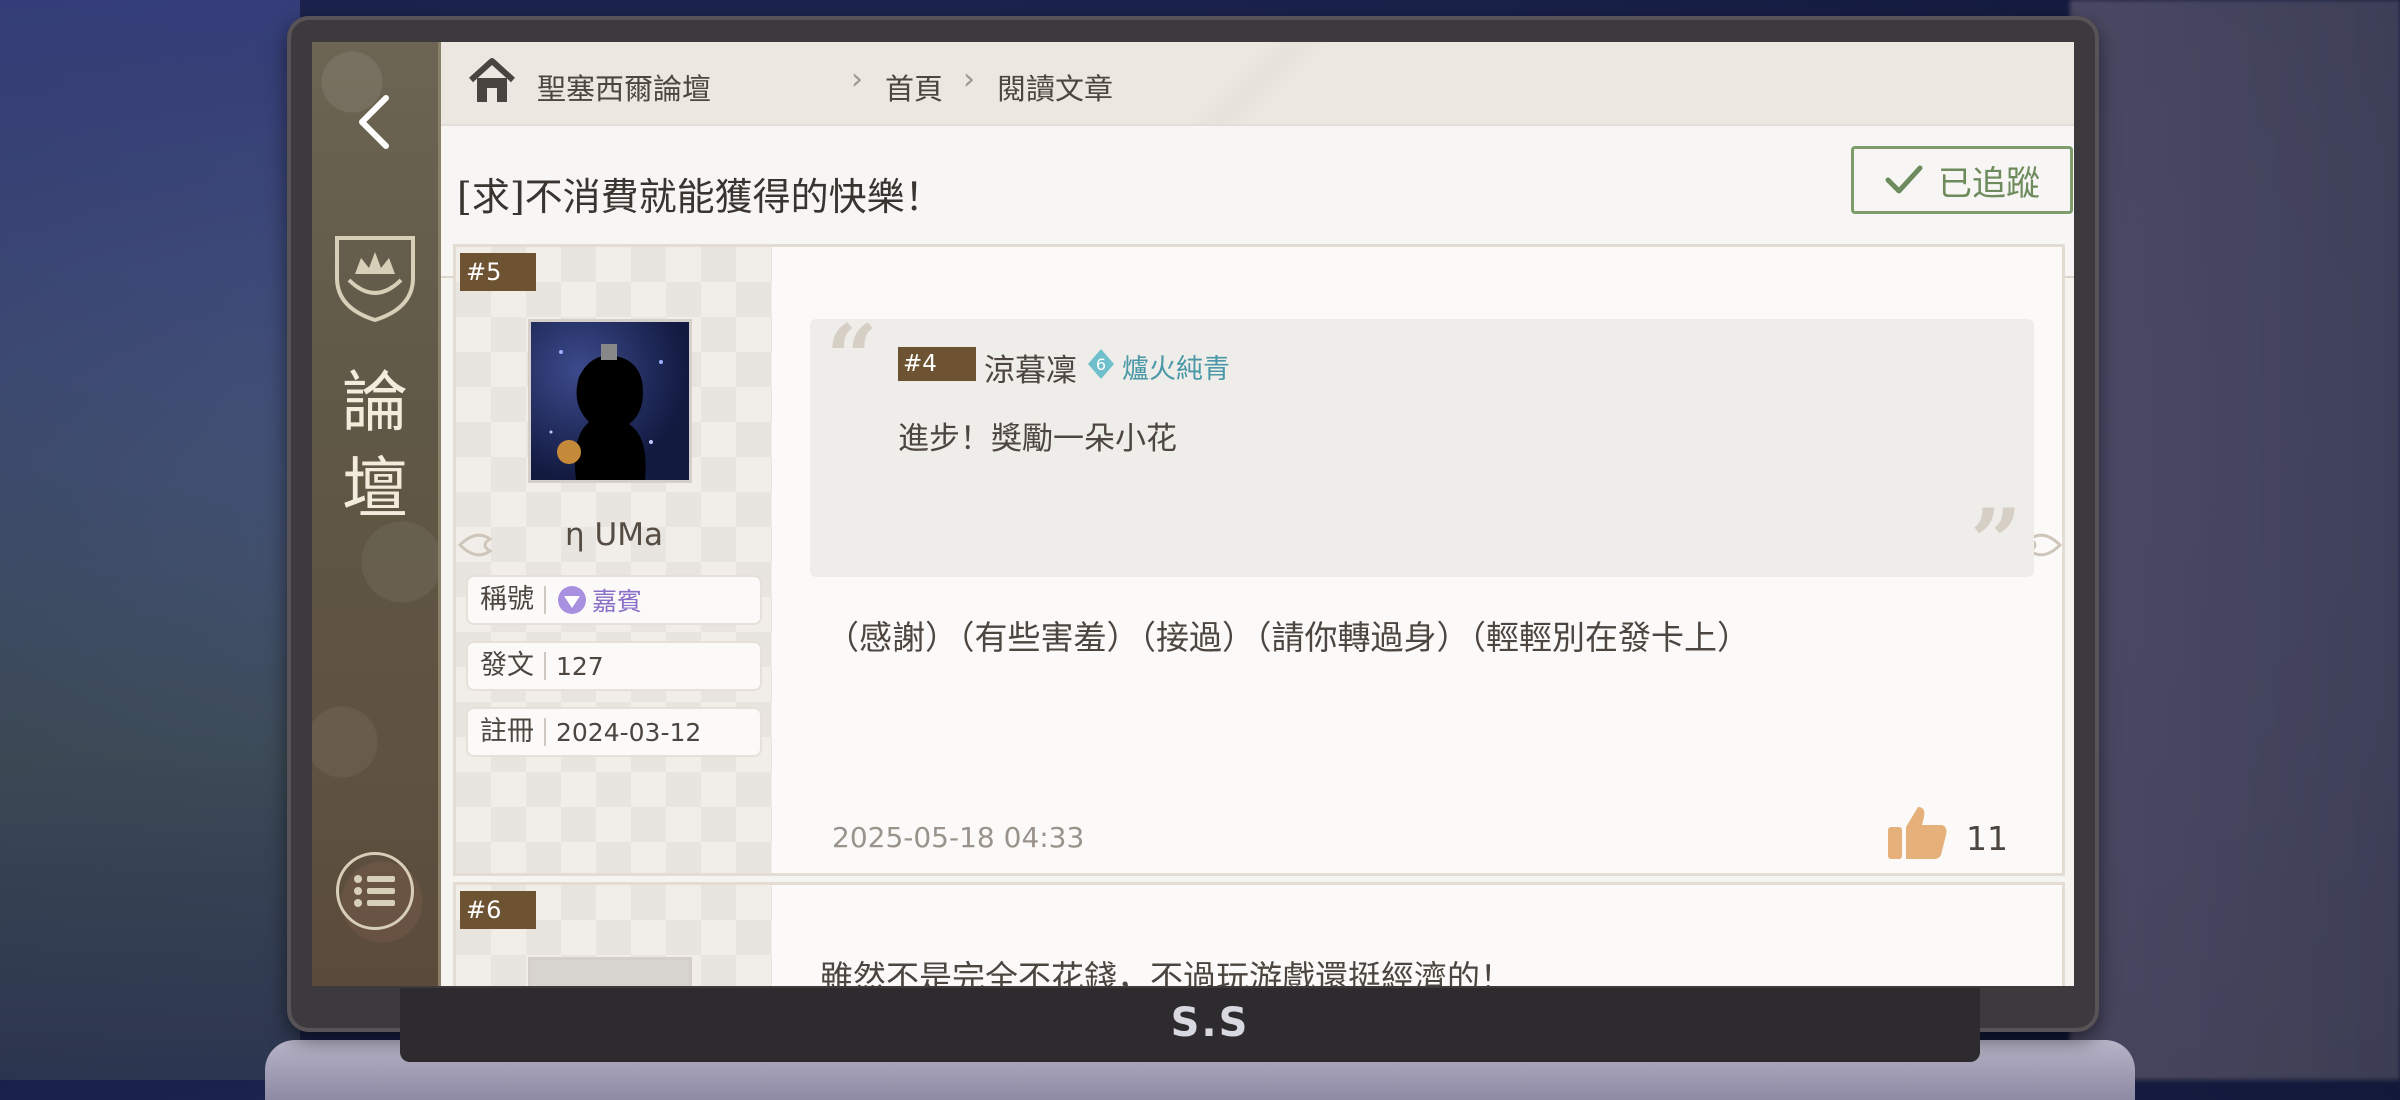 This screenshot has width=2400, height=1100. What do you see at coordinates (1996, 542) in the screenshot?
I see `quote-close-icon: ”` at bounding box center [1996, 542].